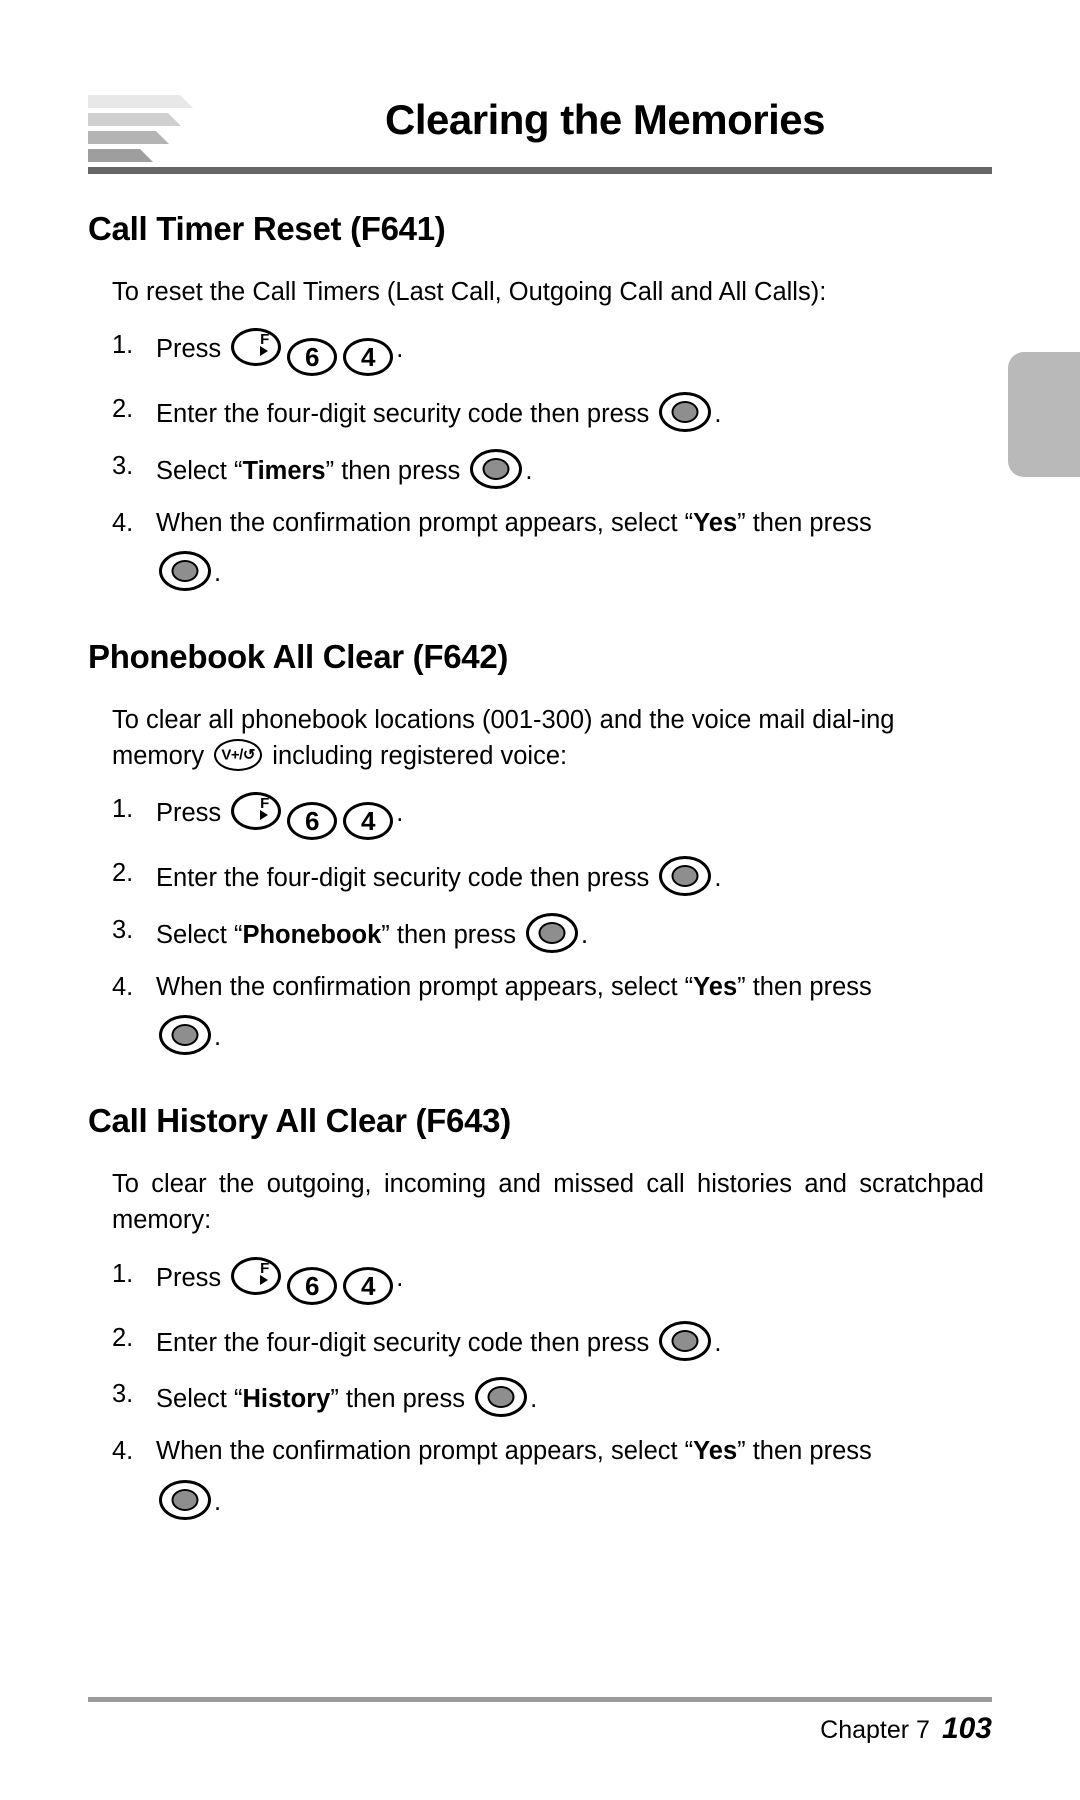  Describe the element at coordinates (540, 170) in the screenshot. I see `header-divider` at that location.